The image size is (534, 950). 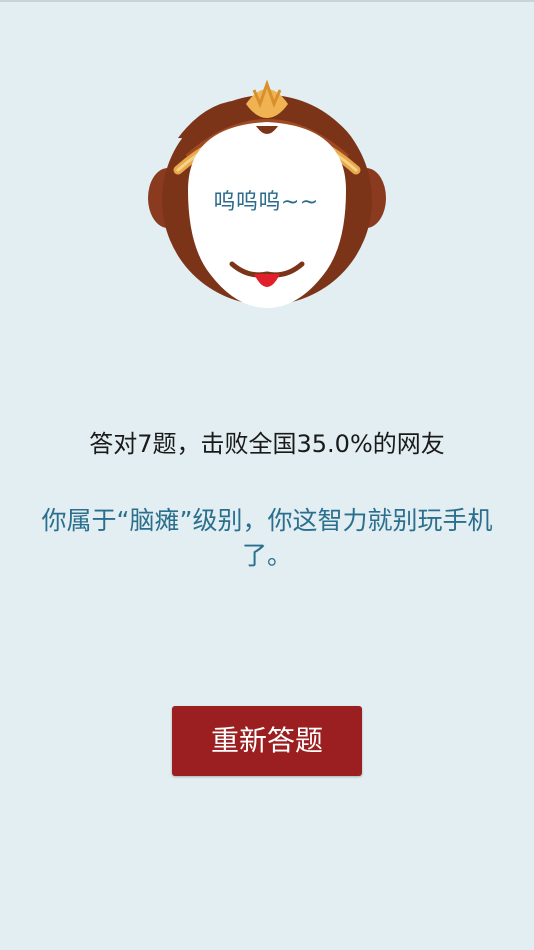 What do you see at coordinates (267, 1) in the screenshot?
I see `top-border` at bounding box center [267, 1].